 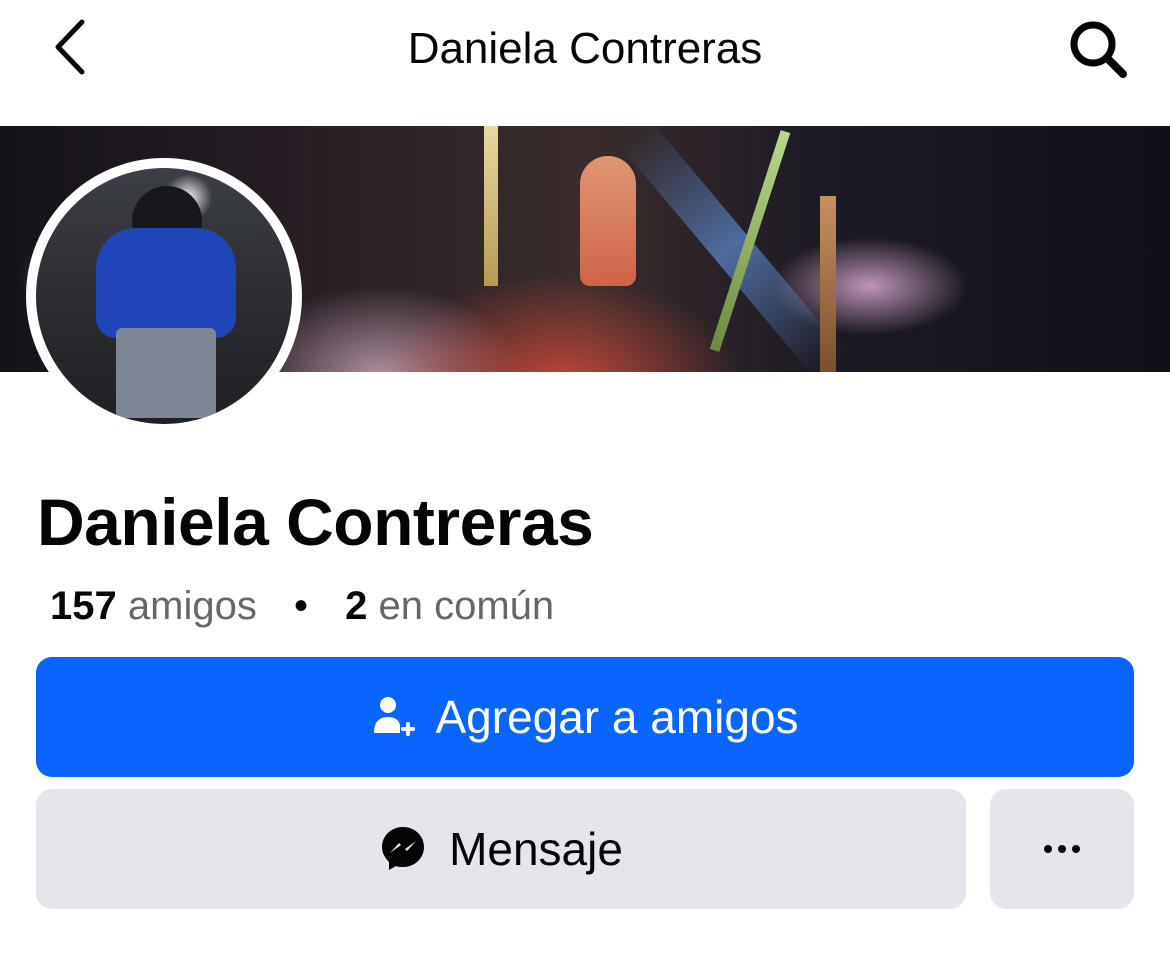 I want to click on message-label: Mensaje, so click(x=536, y=849).